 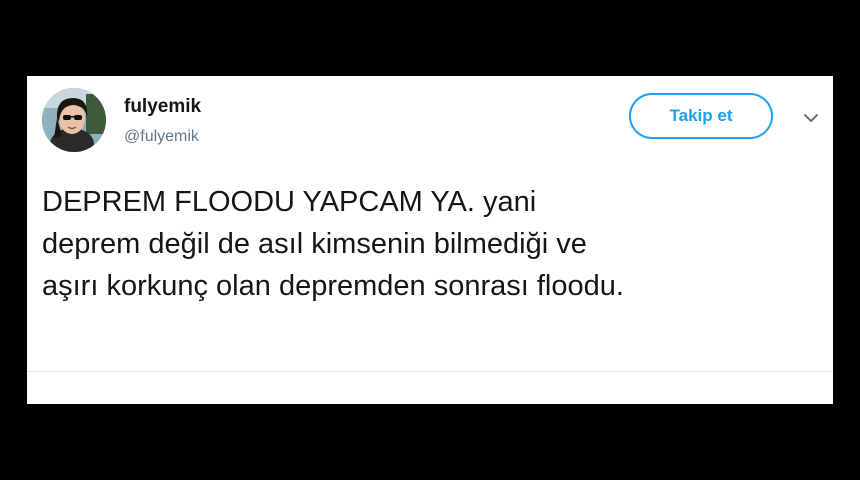 I want to click on follow-button-label: Takip et, so click(x=701, y=115).